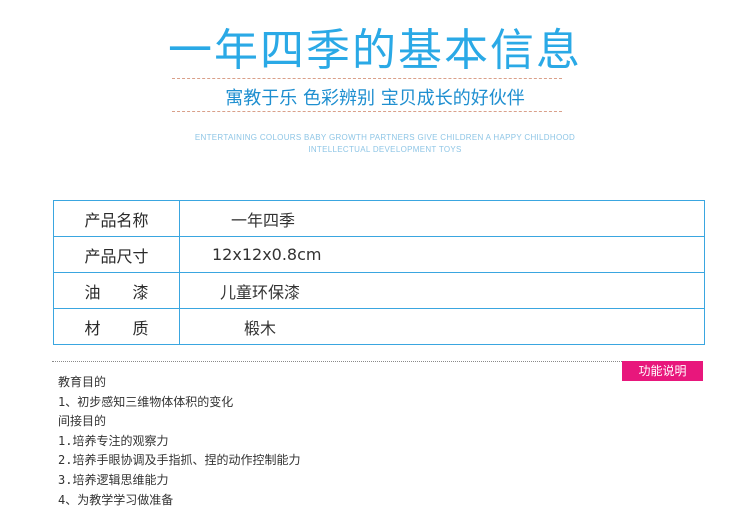 Image resolution: width=750 pixels, height=515 pixels. What do you see at coordinates (260, 328) in the screenshot?
I see `spec-value-text: 椴木` at bounding box center [260, 328].